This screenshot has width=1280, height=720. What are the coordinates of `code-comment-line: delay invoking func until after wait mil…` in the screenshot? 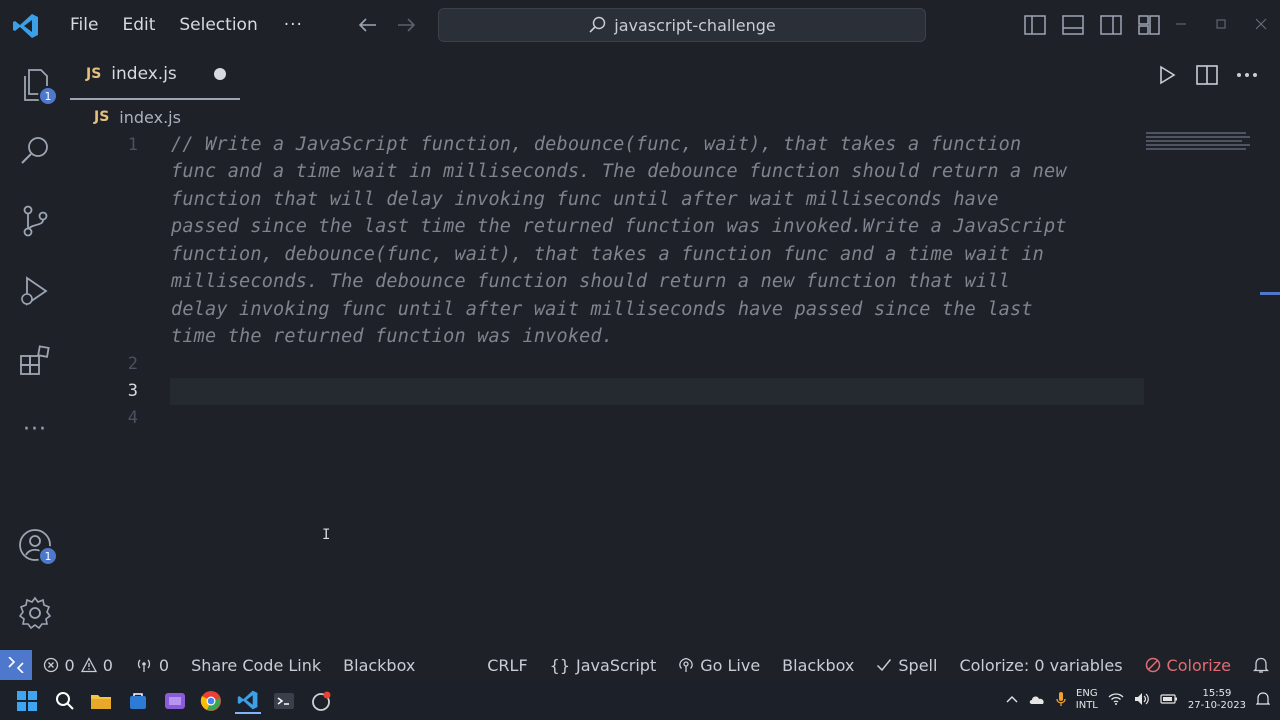 It's located at (602, 309).